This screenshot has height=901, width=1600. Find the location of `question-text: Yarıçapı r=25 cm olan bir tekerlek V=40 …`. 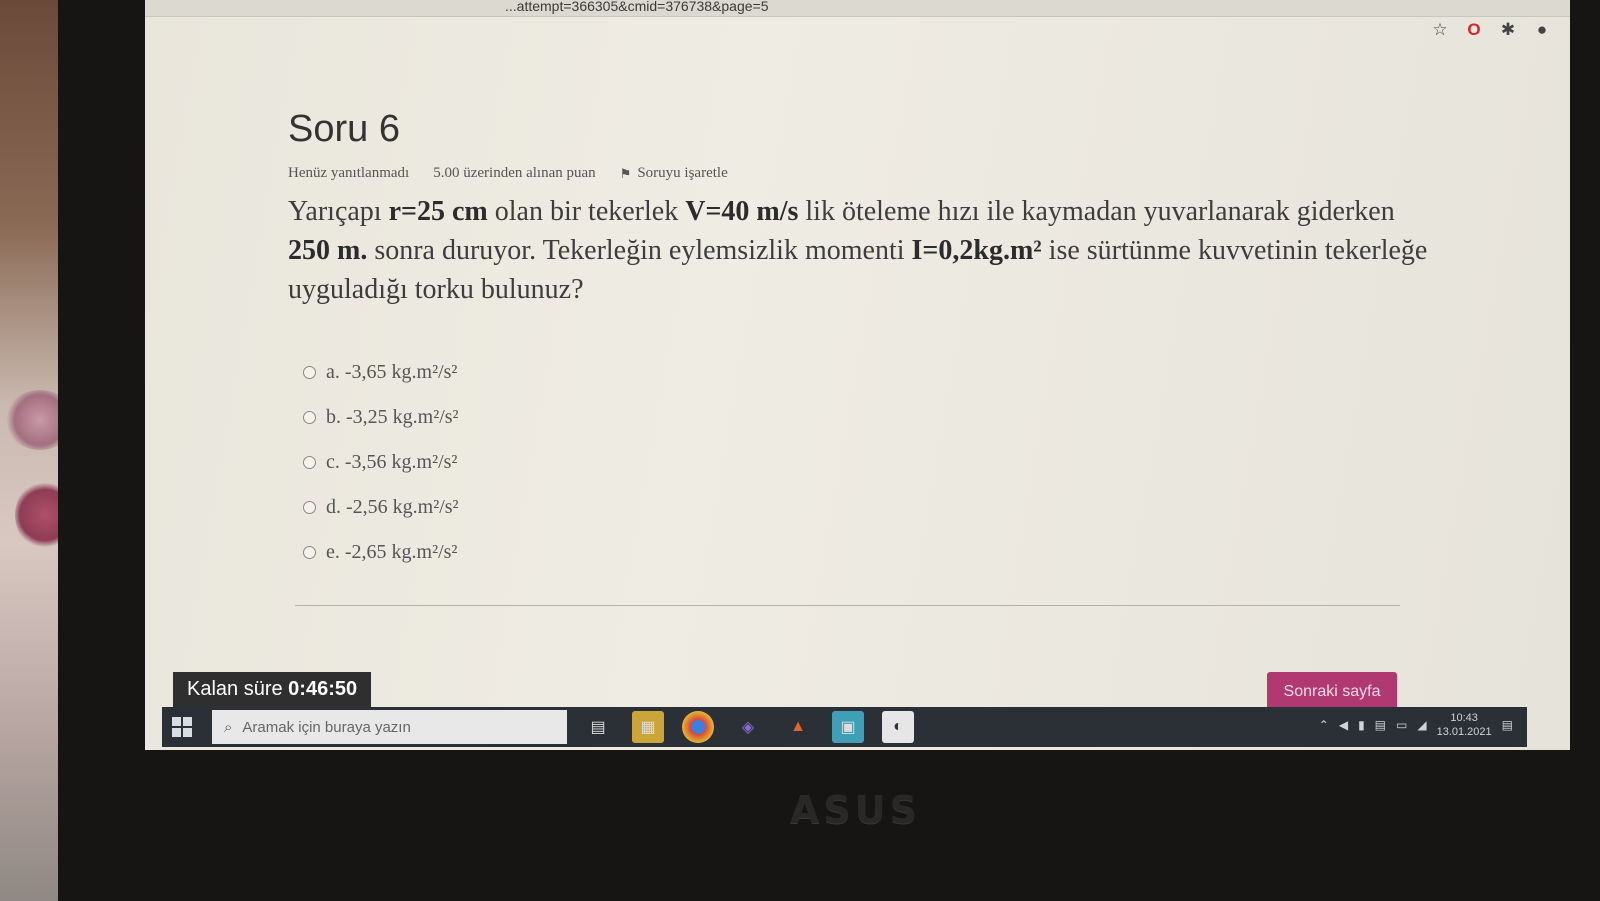

question-text: Yarıçapı r=25 cm olan bir tekerlek V=40 … is located at coordinates (858, 250).